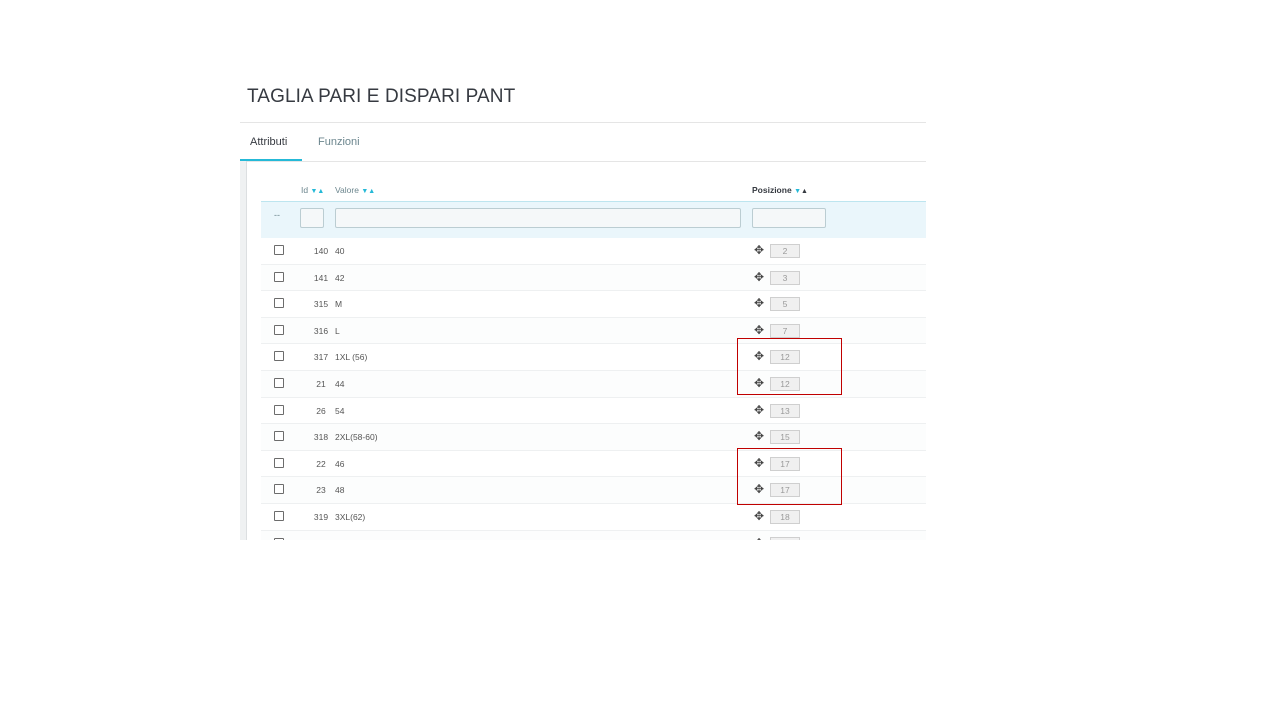 The height and width of the screenshot is (720, 1280). What do you see at coordinates (785, 516) in the screenshot?
I see `position-field: 18` at bounding box center [785, 516].